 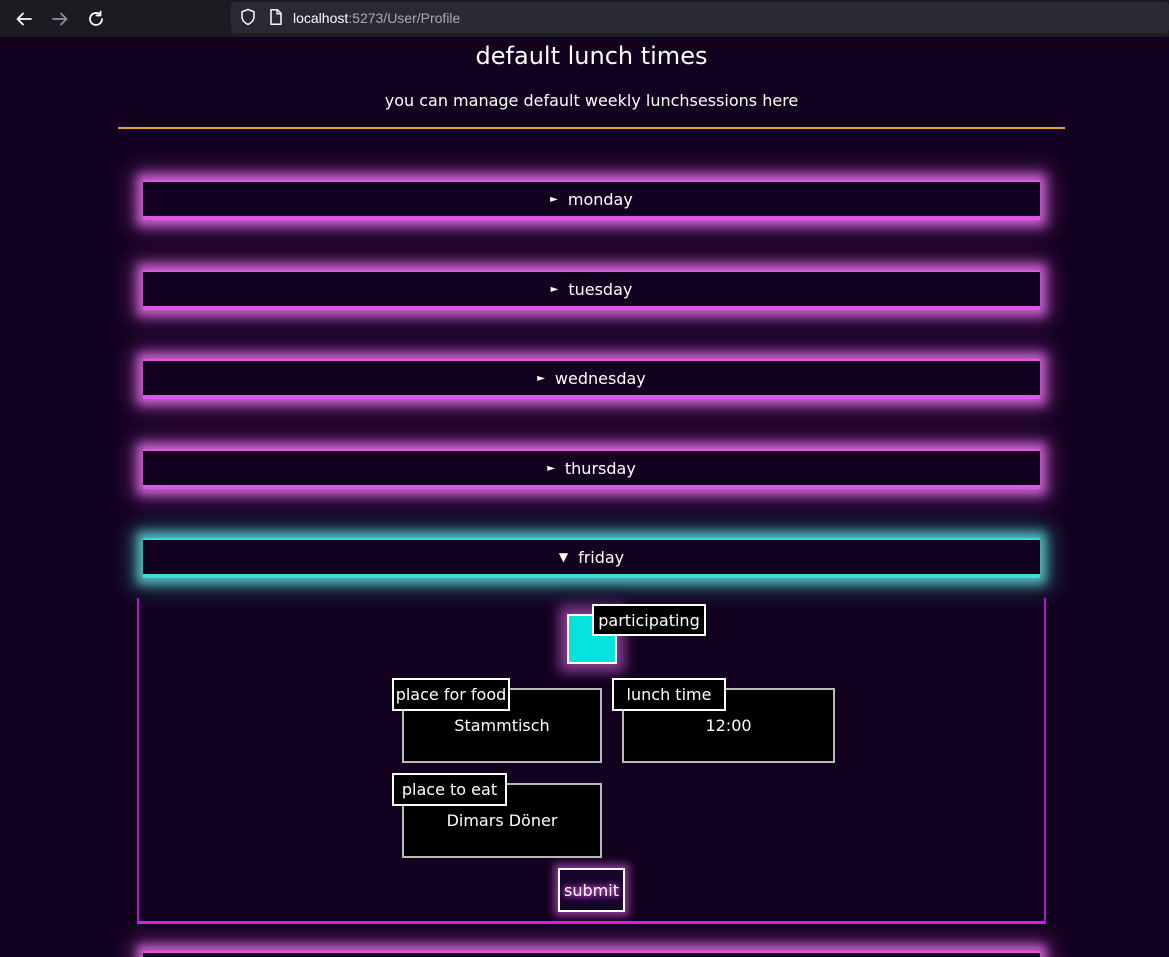 I want to click on day-label: thursday, so click(x=600, y=468).